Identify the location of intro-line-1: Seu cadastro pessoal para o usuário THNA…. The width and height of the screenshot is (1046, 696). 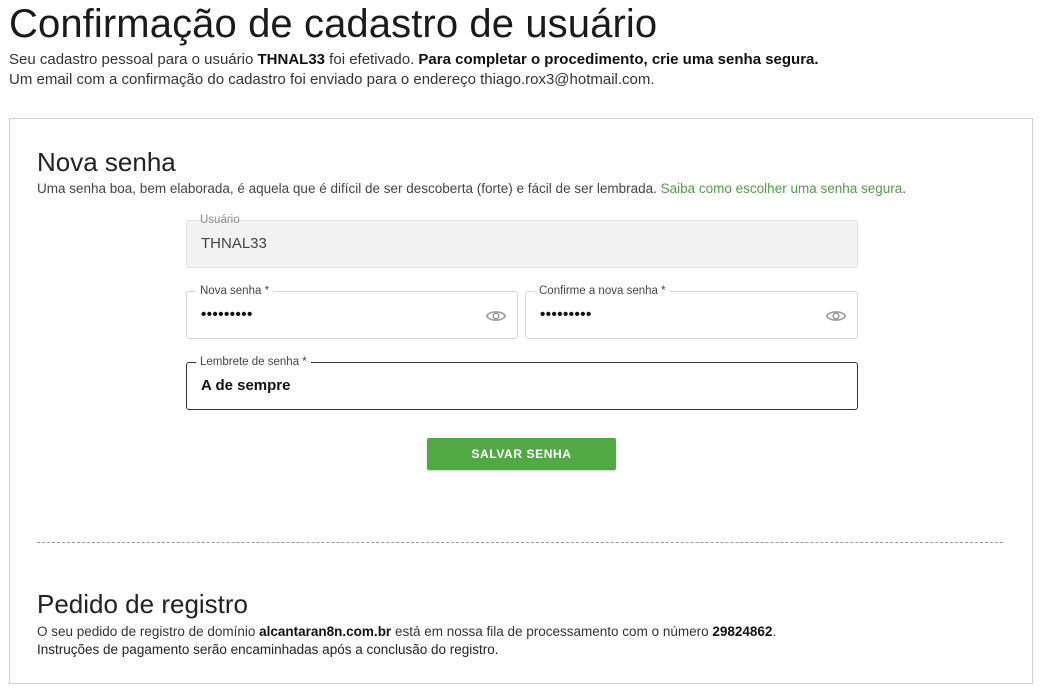
(414, 59).